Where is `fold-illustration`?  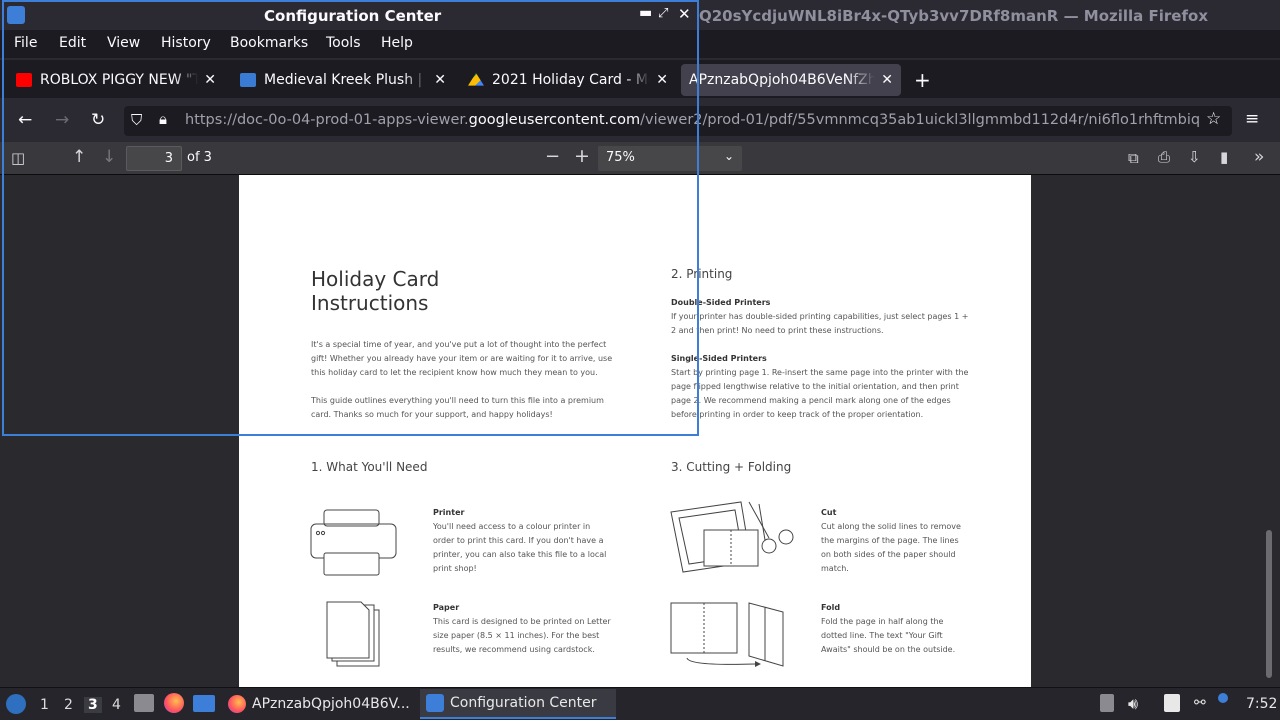
fold-illustration is located at coordinates (727, 634).